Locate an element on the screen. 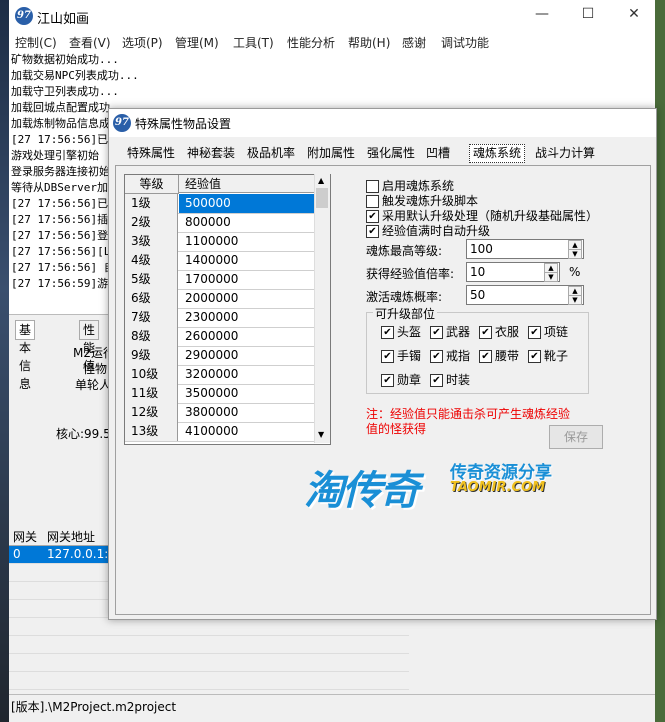 This screenshot has width=665, height=722. grid-cell-exp: 1400000 is located at coordinates (247, 260).